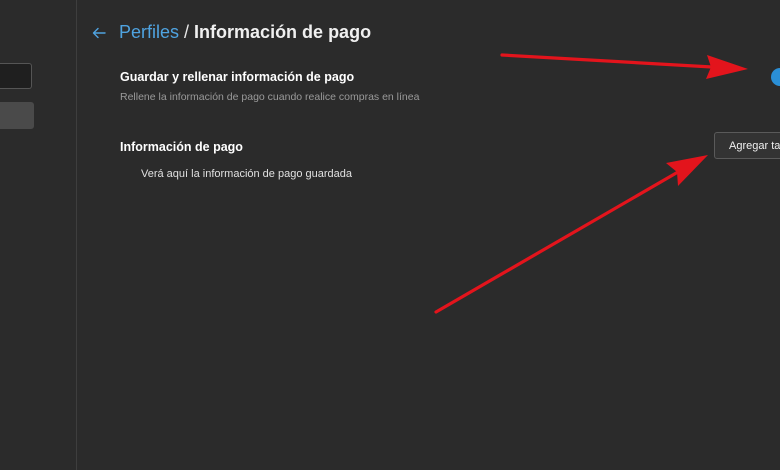 The image size is (780, 470). I want to click on arrow-left-icon, so click(99, 33).